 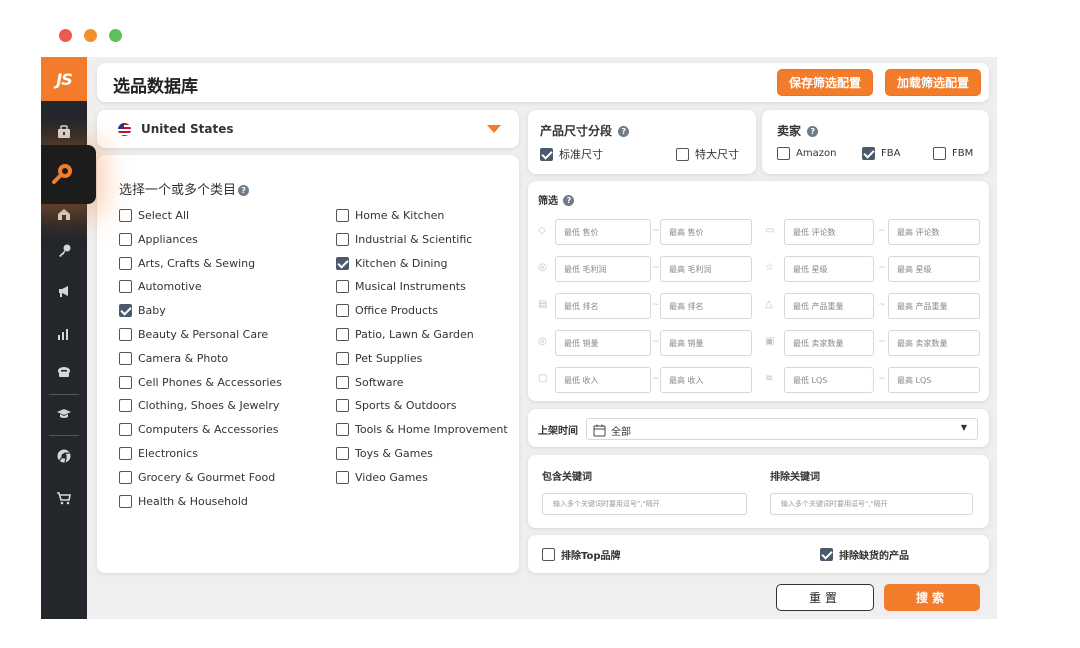 I want to click on category-checkbox: Electronics, so click(x=158, y=453).